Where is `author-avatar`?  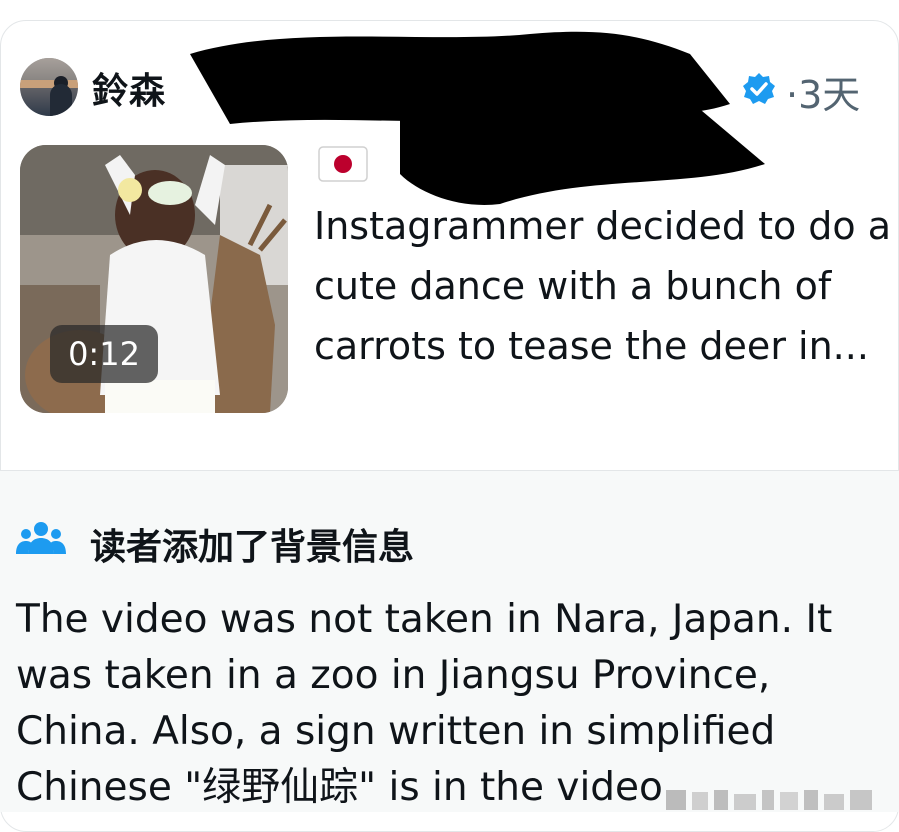
author-avatar is located at coordinates (49, 87).